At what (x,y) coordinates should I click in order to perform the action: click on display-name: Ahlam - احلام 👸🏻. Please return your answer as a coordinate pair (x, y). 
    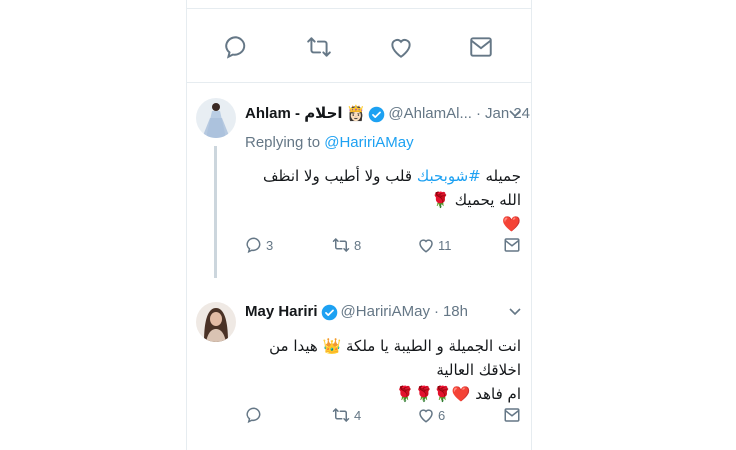
    Looking at the image, I should click on (305, 114).